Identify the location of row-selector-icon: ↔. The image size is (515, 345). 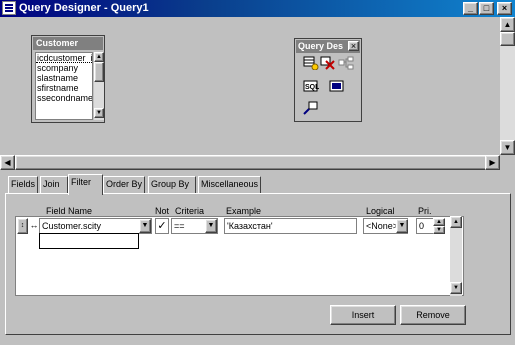
(34, 226).